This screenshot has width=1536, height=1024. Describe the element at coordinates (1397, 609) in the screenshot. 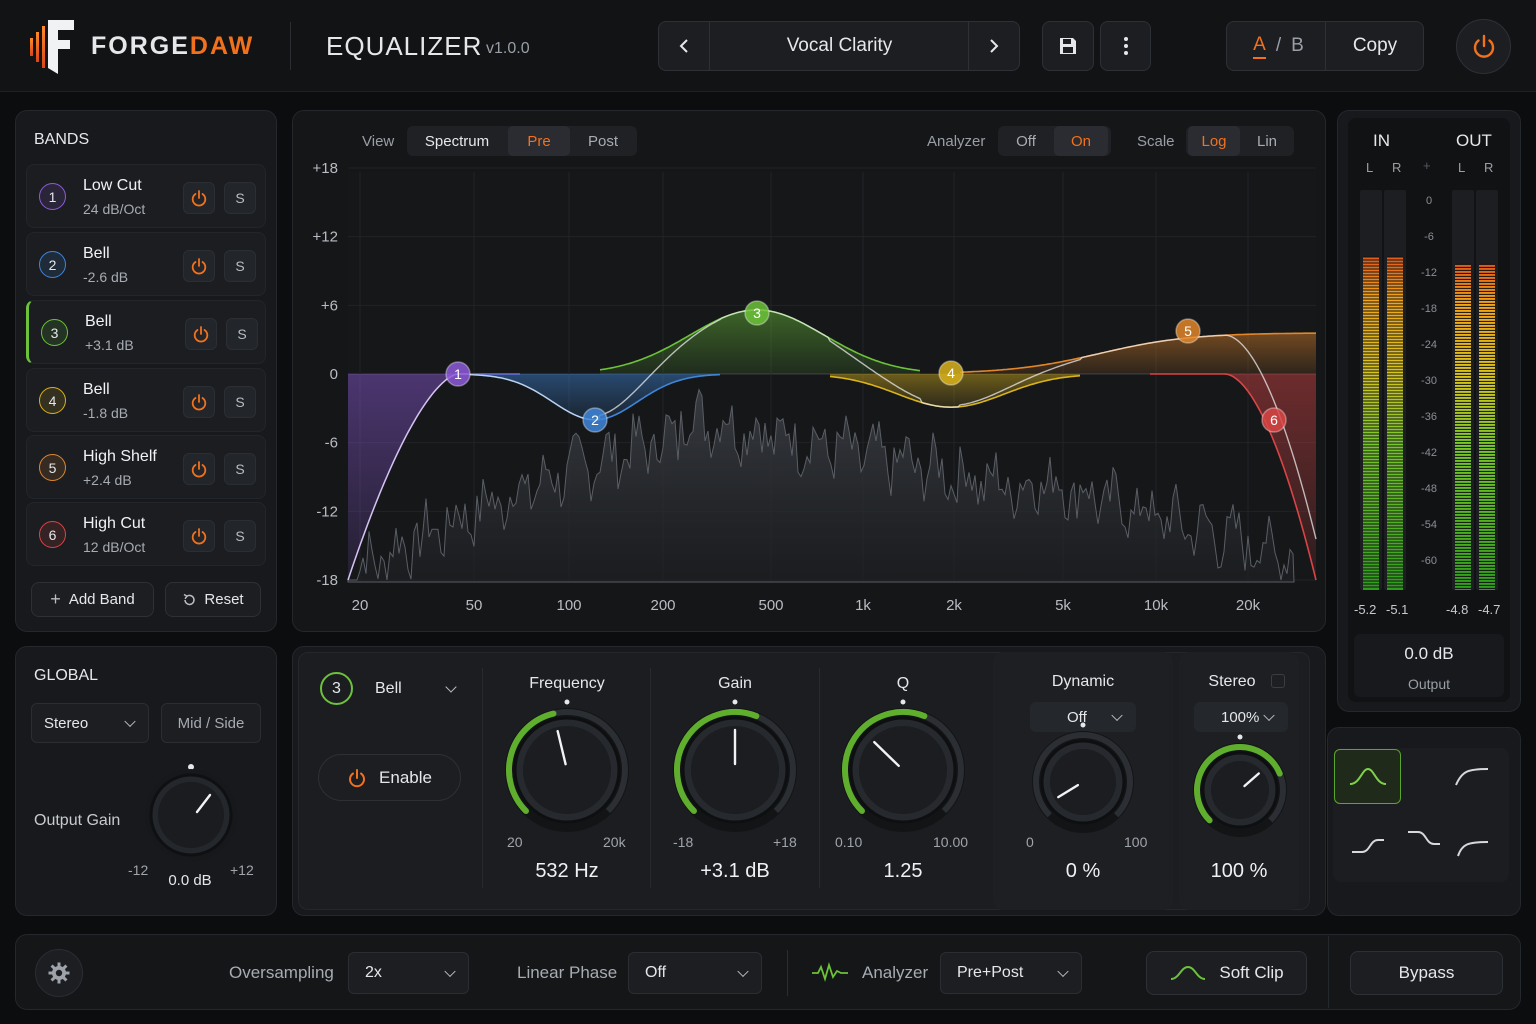

I see `meter-in-r-peak: -5.1` at that location.